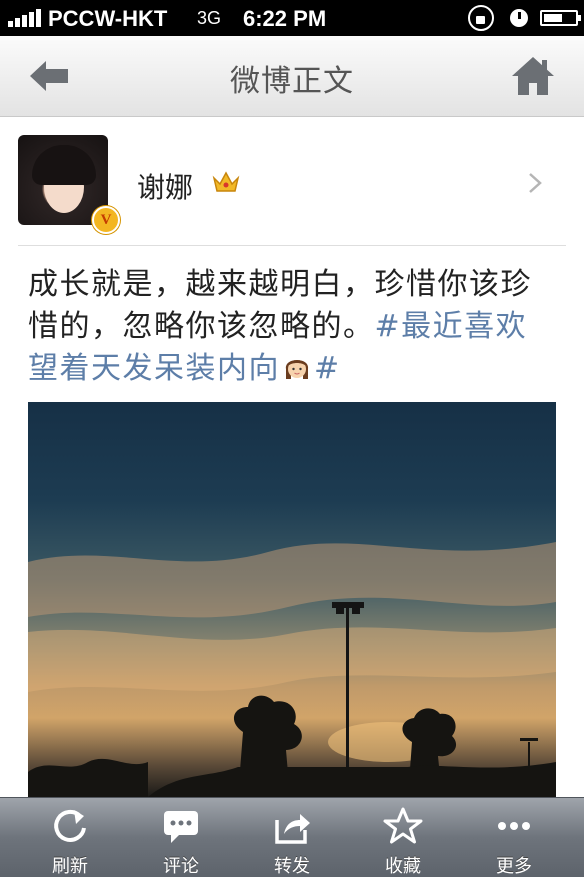 The height and width of the screenshot is (878, 584). I want to click on more-label: 更多, so click(514, 866).